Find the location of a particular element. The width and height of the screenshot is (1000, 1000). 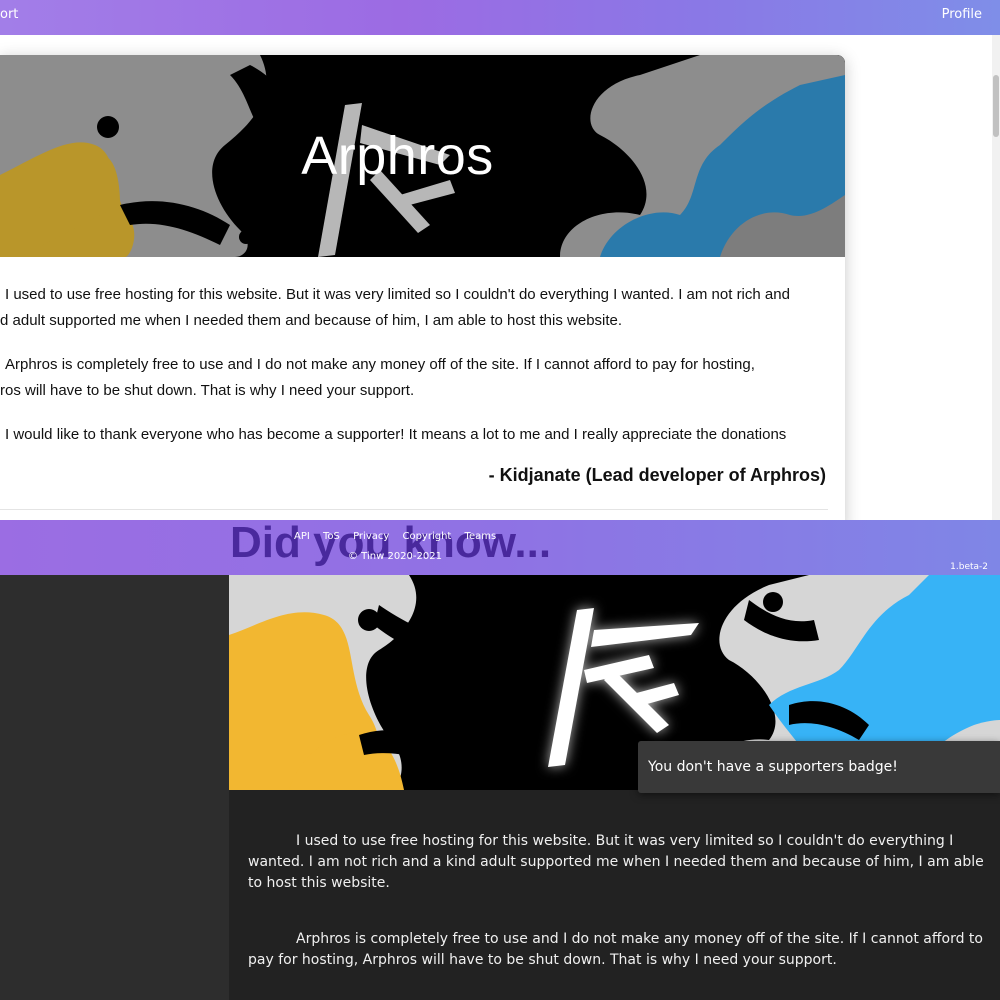

footer-links: API ToS Privacy Copyright Teams is located at coordinates (400, 536).